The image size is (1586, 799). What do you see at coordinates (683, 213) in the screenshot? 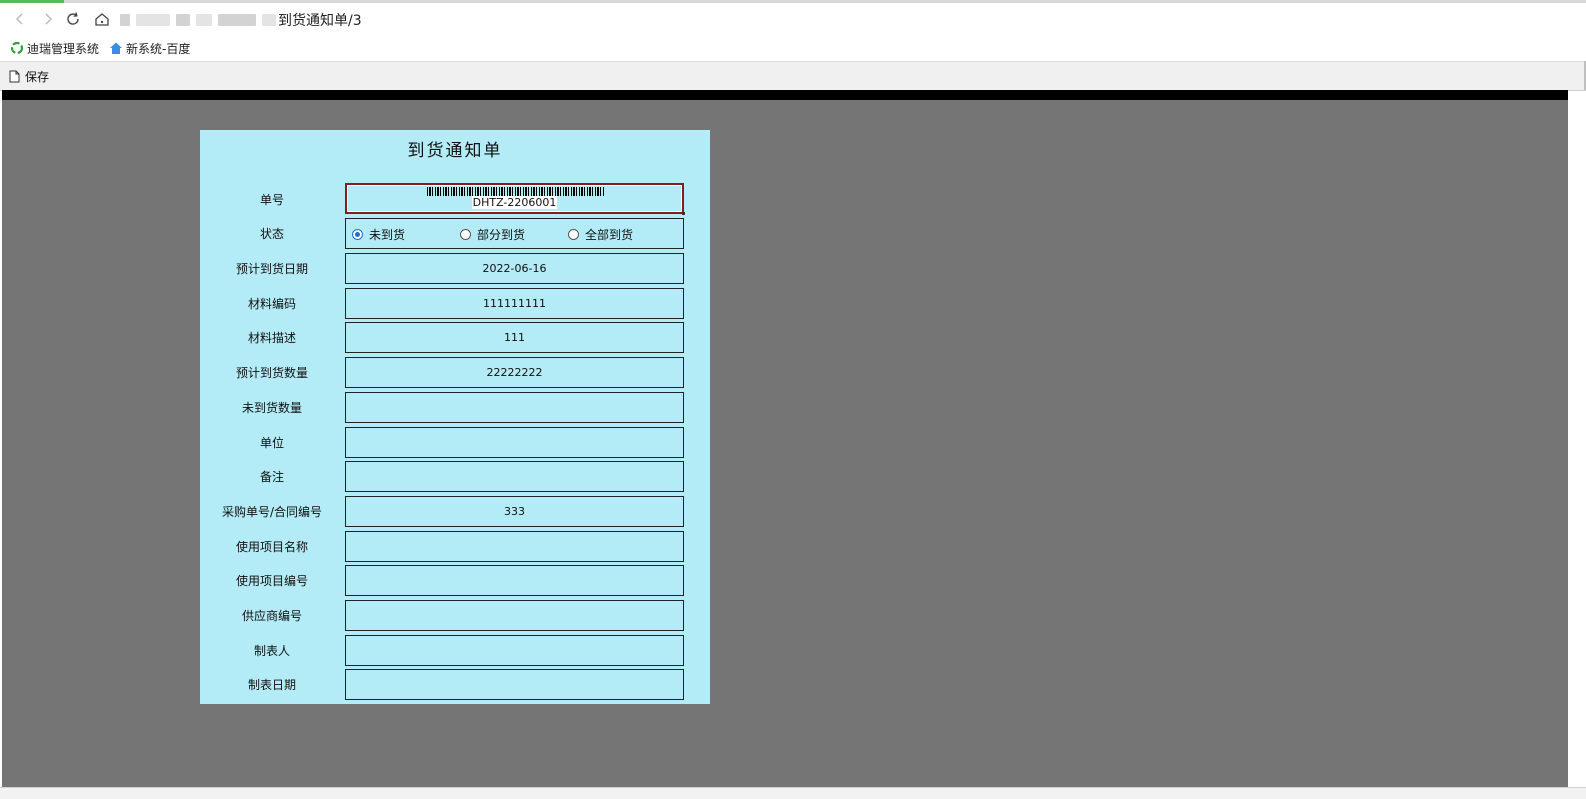
I see `resize-handle` at bounding box center [683, 213].